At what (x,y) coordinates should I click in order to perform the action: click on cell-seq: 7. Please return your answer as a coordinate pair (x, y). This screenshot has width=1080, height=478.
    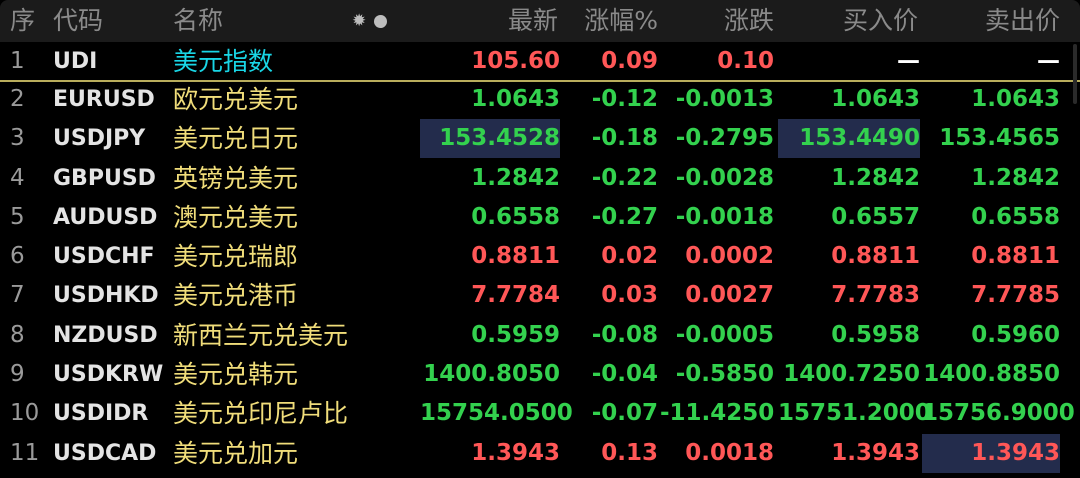
    Looking at the image, I should click on (17, 295).